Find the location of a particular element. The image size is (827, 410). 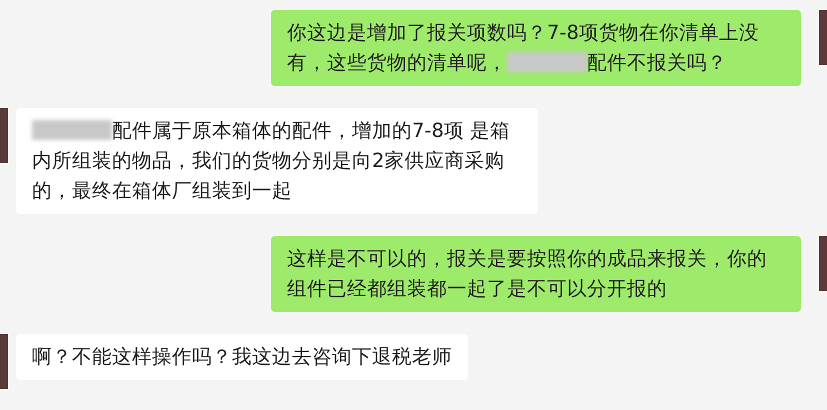

message-text: 你这边是增加了报关项数吗？7-8项货物在你清单上没有，这些货物的清单呢， 配件不报关吗？ is located at coordinates (523, 48).